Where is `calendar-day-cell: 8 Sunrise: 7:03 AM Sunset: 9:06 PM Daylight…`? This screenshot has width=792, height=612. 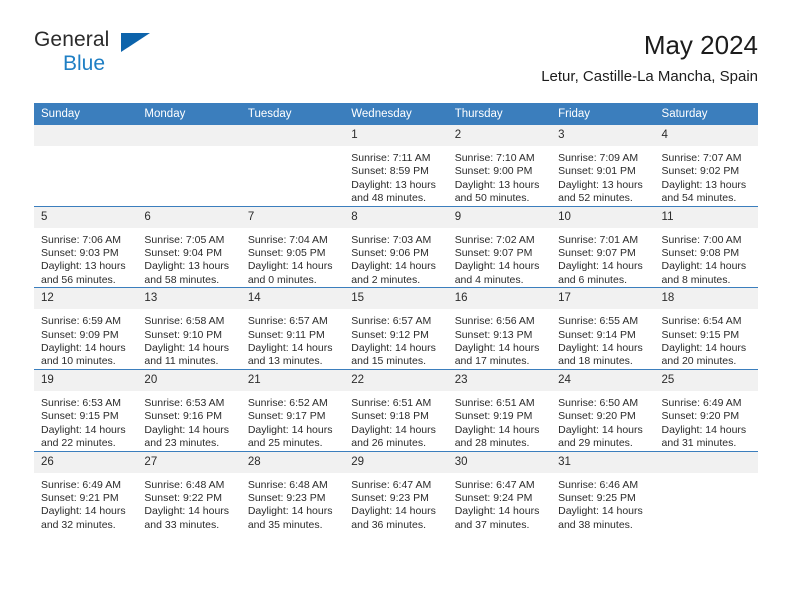
calendar-day-cell: 8 Sunrise: 7:03 AM Sunset: 9:06 PM Daylight… is located at coordinates (396, 246).